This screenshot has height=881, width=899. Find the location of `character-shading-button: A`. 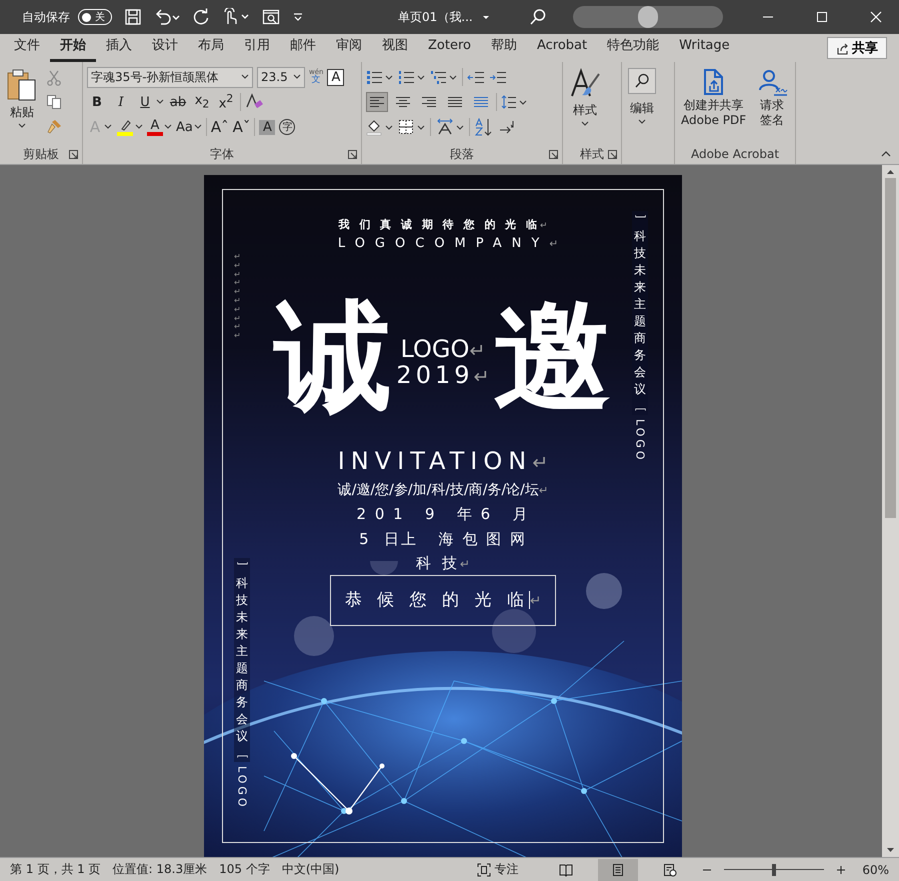

character-shading-button: A is located at coordinates (267, 127).